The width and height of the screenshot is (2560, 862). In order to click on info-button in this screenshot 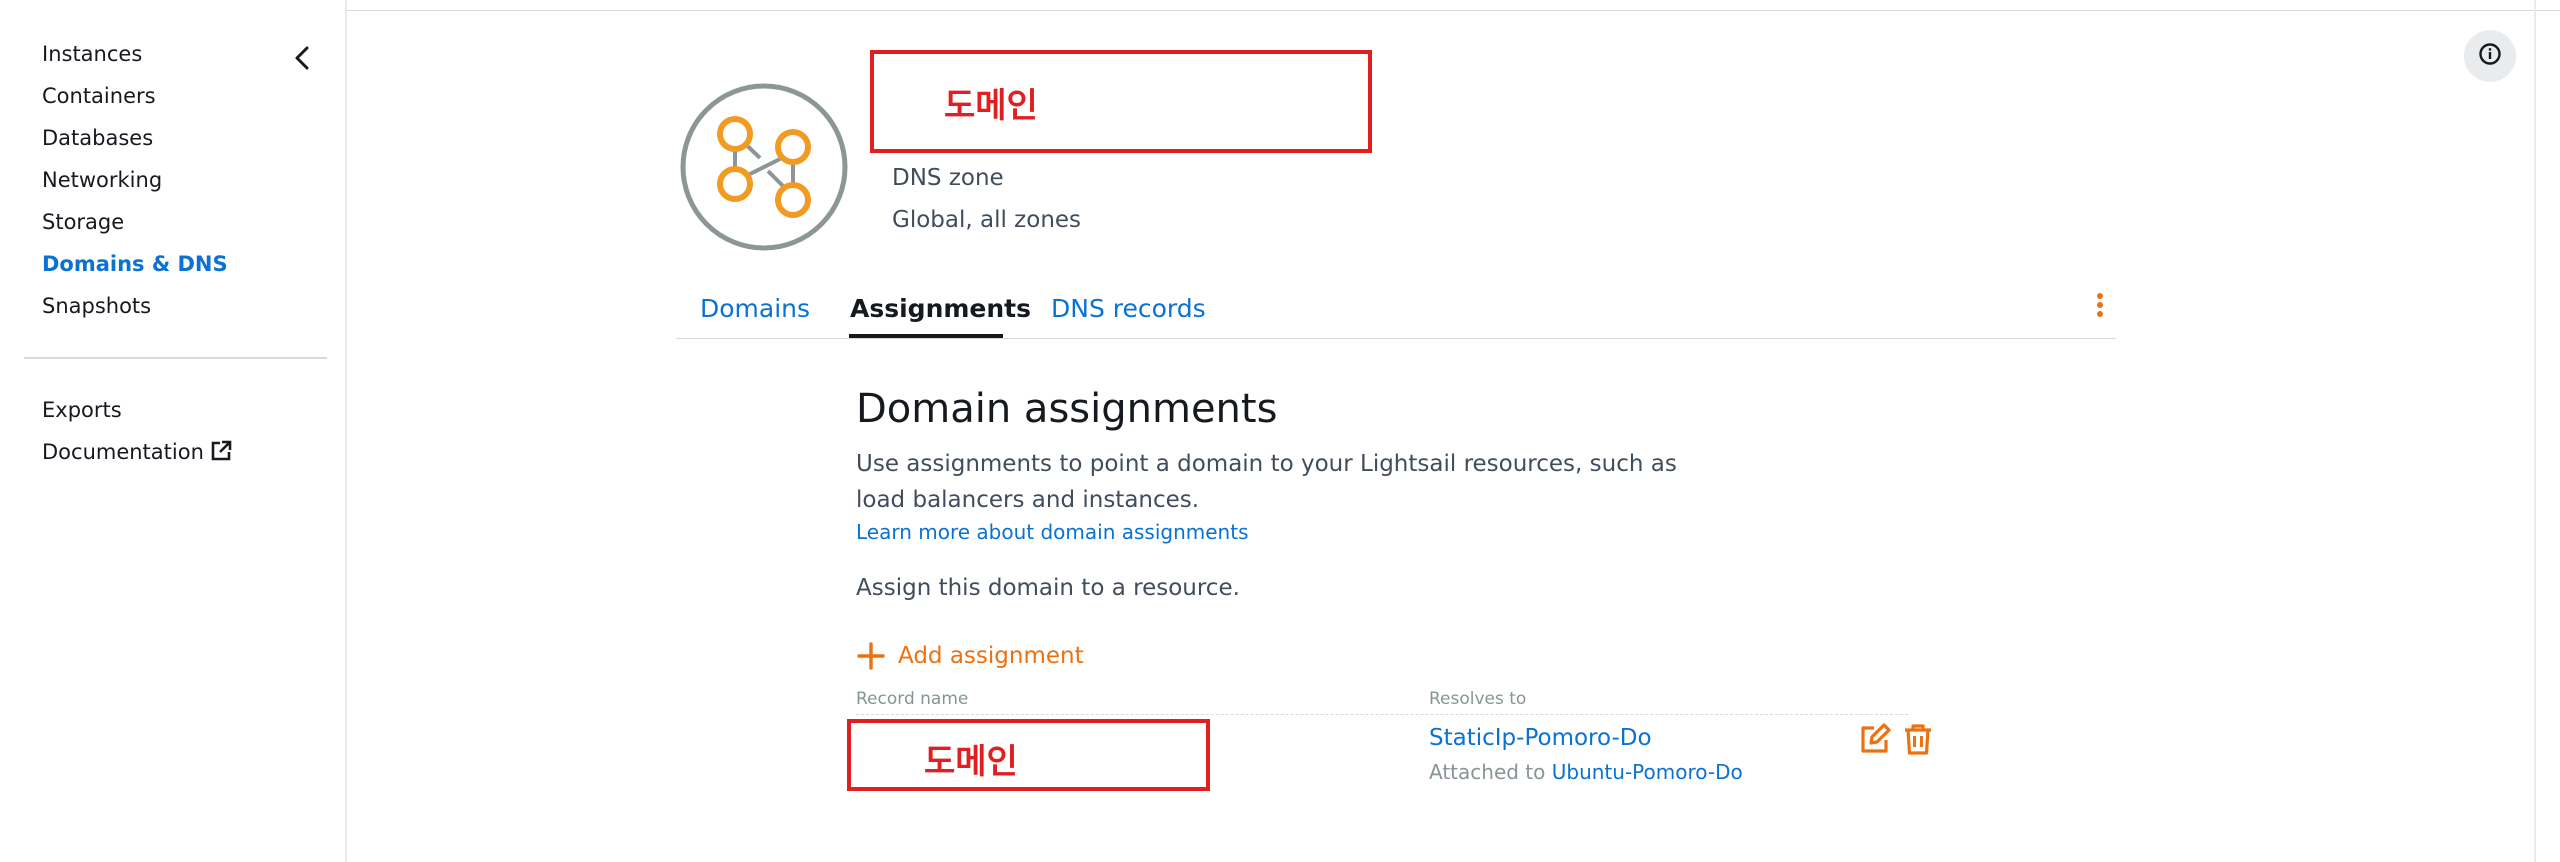, I will do `click(2490, 56)`.